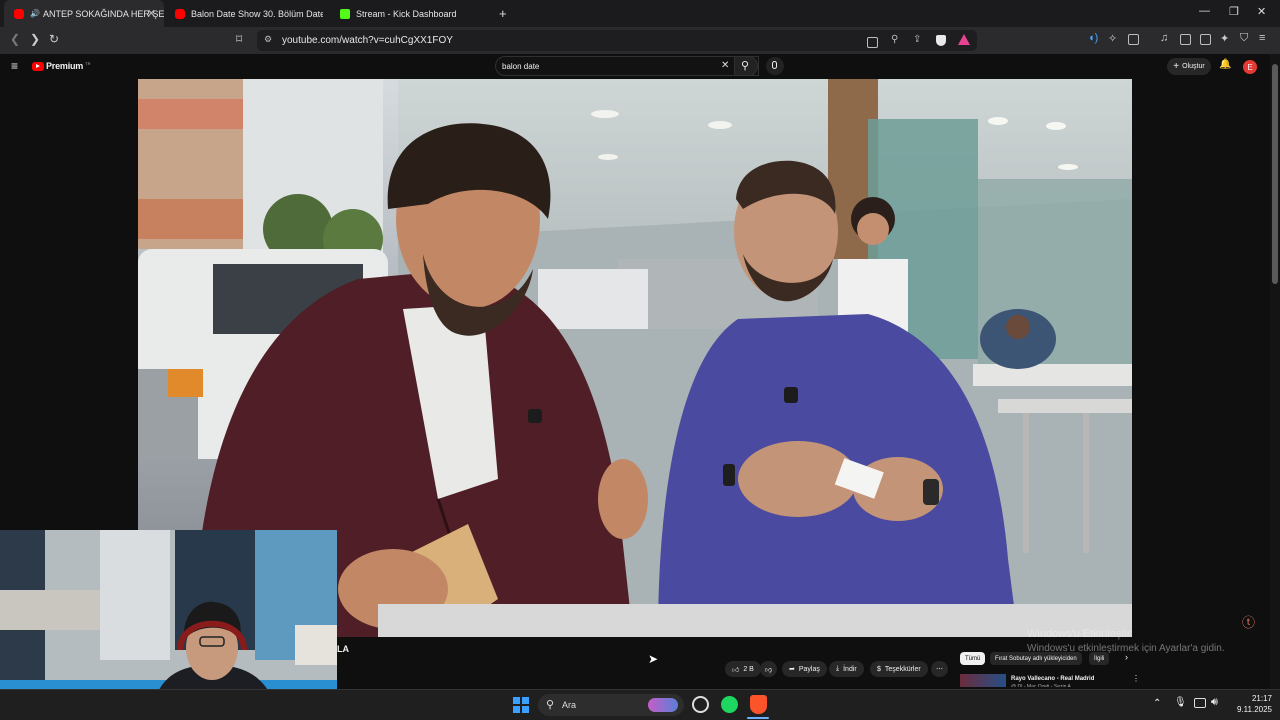  What do you see at coordinates (1275, 174) in the screenshot?
I see `scrollbar-thumb` at bounding box center [1275, 174].